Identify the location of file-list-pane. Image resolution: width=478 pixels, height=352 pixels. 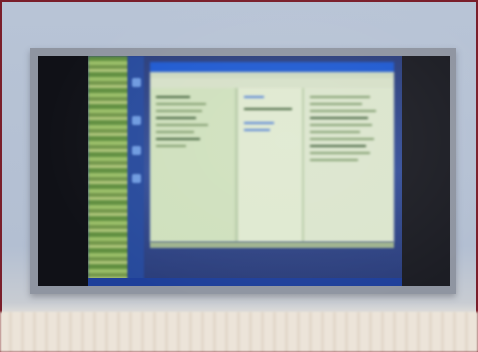
(349, 165).